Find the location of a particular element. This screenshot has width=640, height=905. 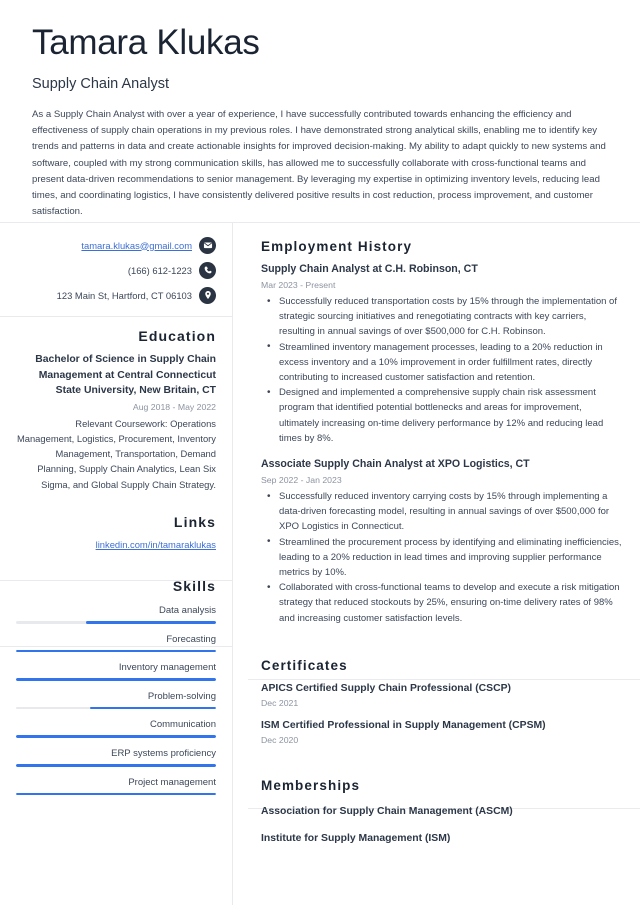

job-title-subheading: Supply Chain Analyst is located at coordinates (101, 84).